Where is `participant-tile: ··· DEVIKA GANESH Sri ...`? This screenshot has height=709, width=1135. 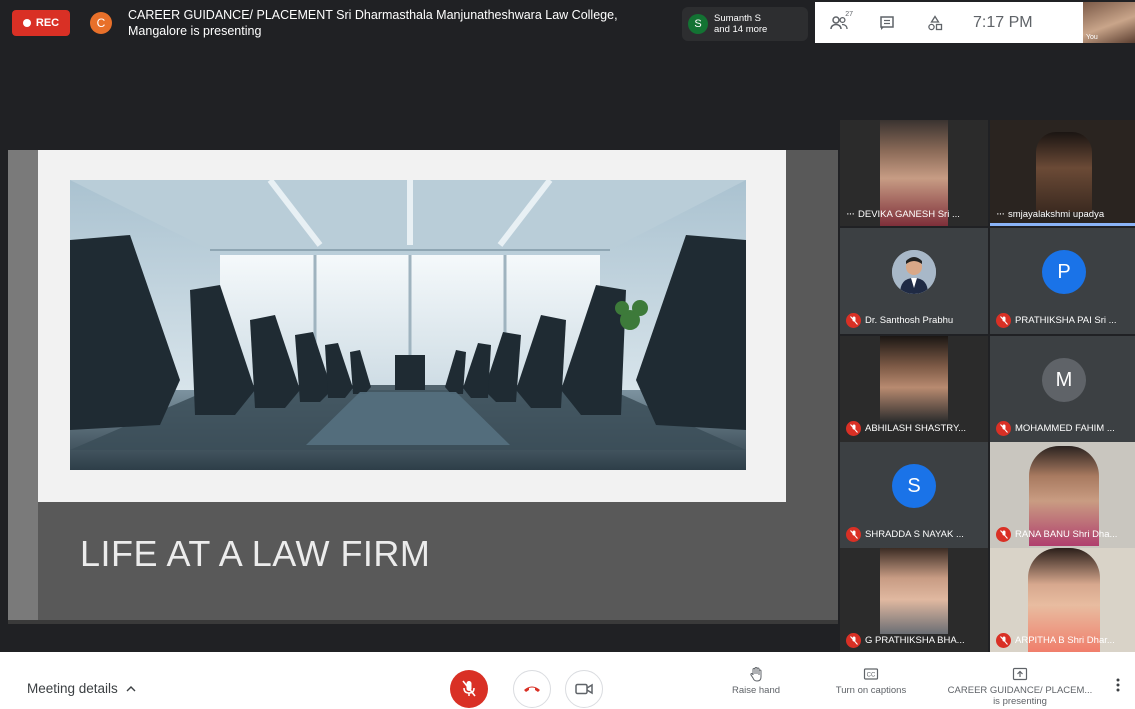 participant-tile: ··· DEVIKA GANESH Sri ... is located at coordinates (914, 173).